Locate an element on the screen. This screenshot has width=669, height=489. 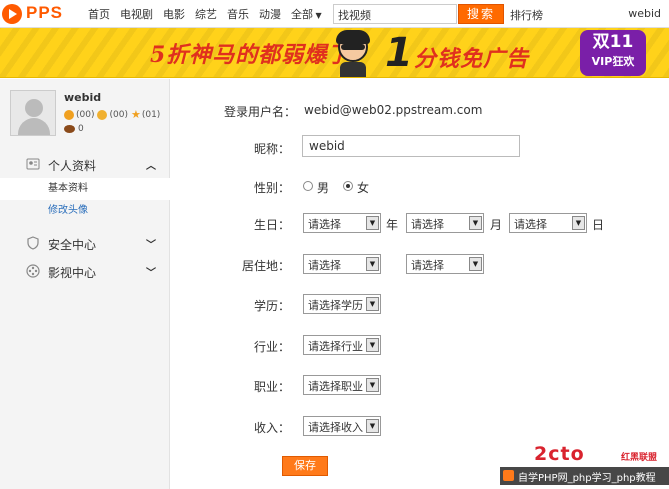
education-value: 请选择学历 is located at coordinates (335, 305).